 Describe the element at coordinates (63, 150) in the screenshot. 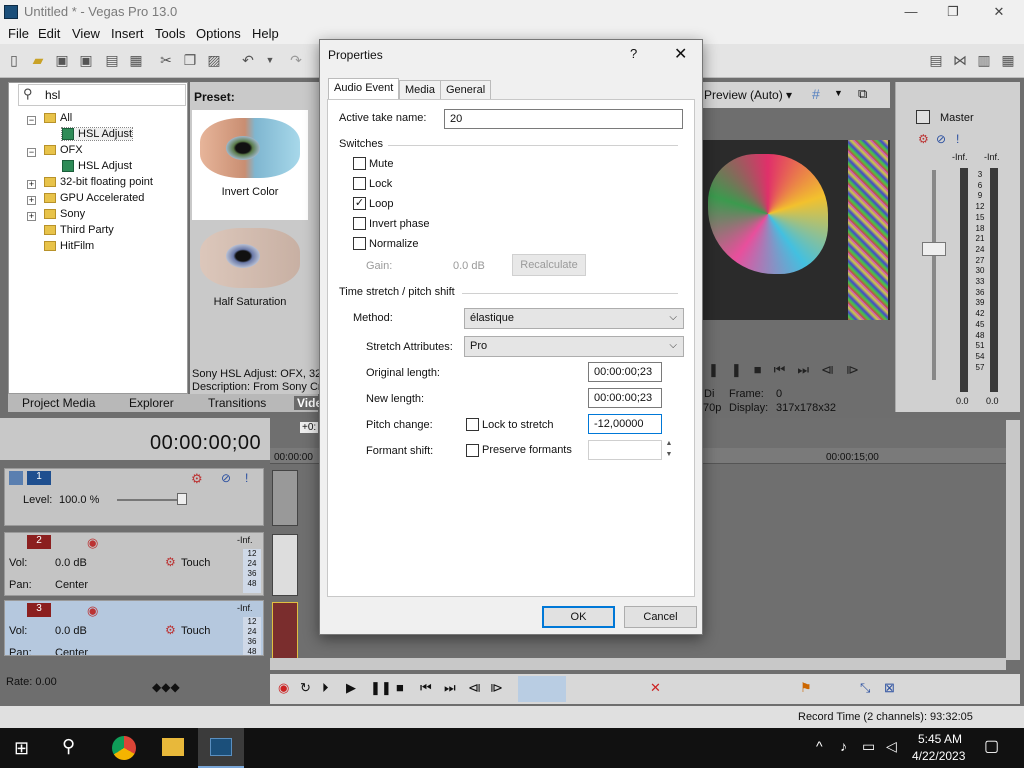

I see `tree-item-ofx: OFX` at that location.